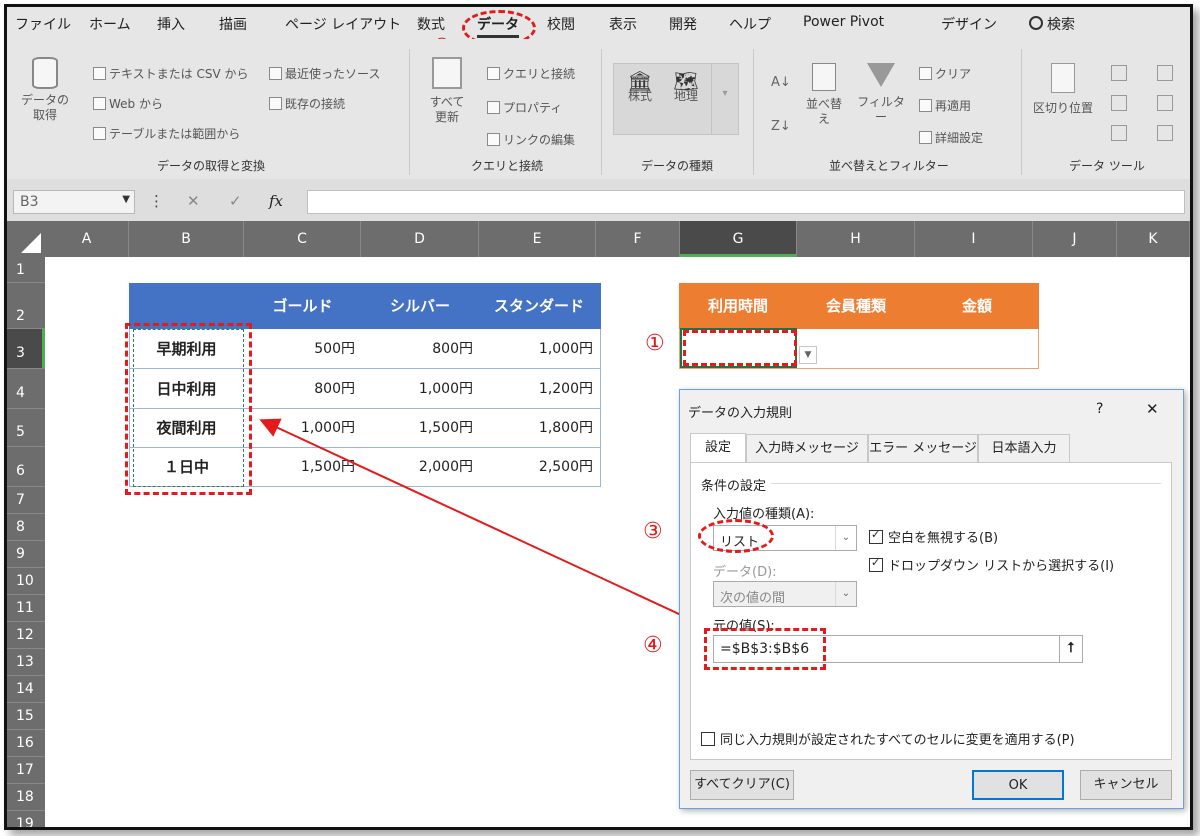 Image resolution: width=1200 pixels, height=836 pixels. What do you see at coordinates (638, 239) in the screenshot?
I see `column-header-f: F` at bounding box center [638, 239].